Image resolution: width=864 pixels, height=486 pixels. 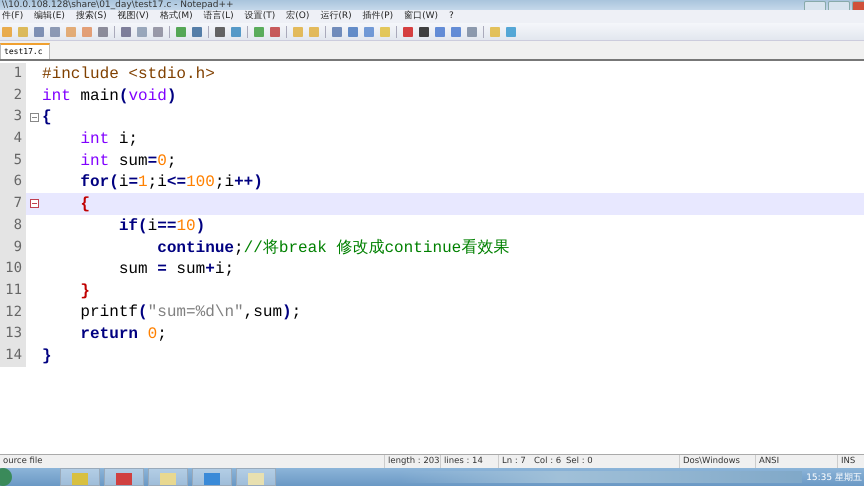 What do you see at coordinates (547, 461) in the screenshot?
I see `column-label: Col : 6` at bounding box center [547, 461].